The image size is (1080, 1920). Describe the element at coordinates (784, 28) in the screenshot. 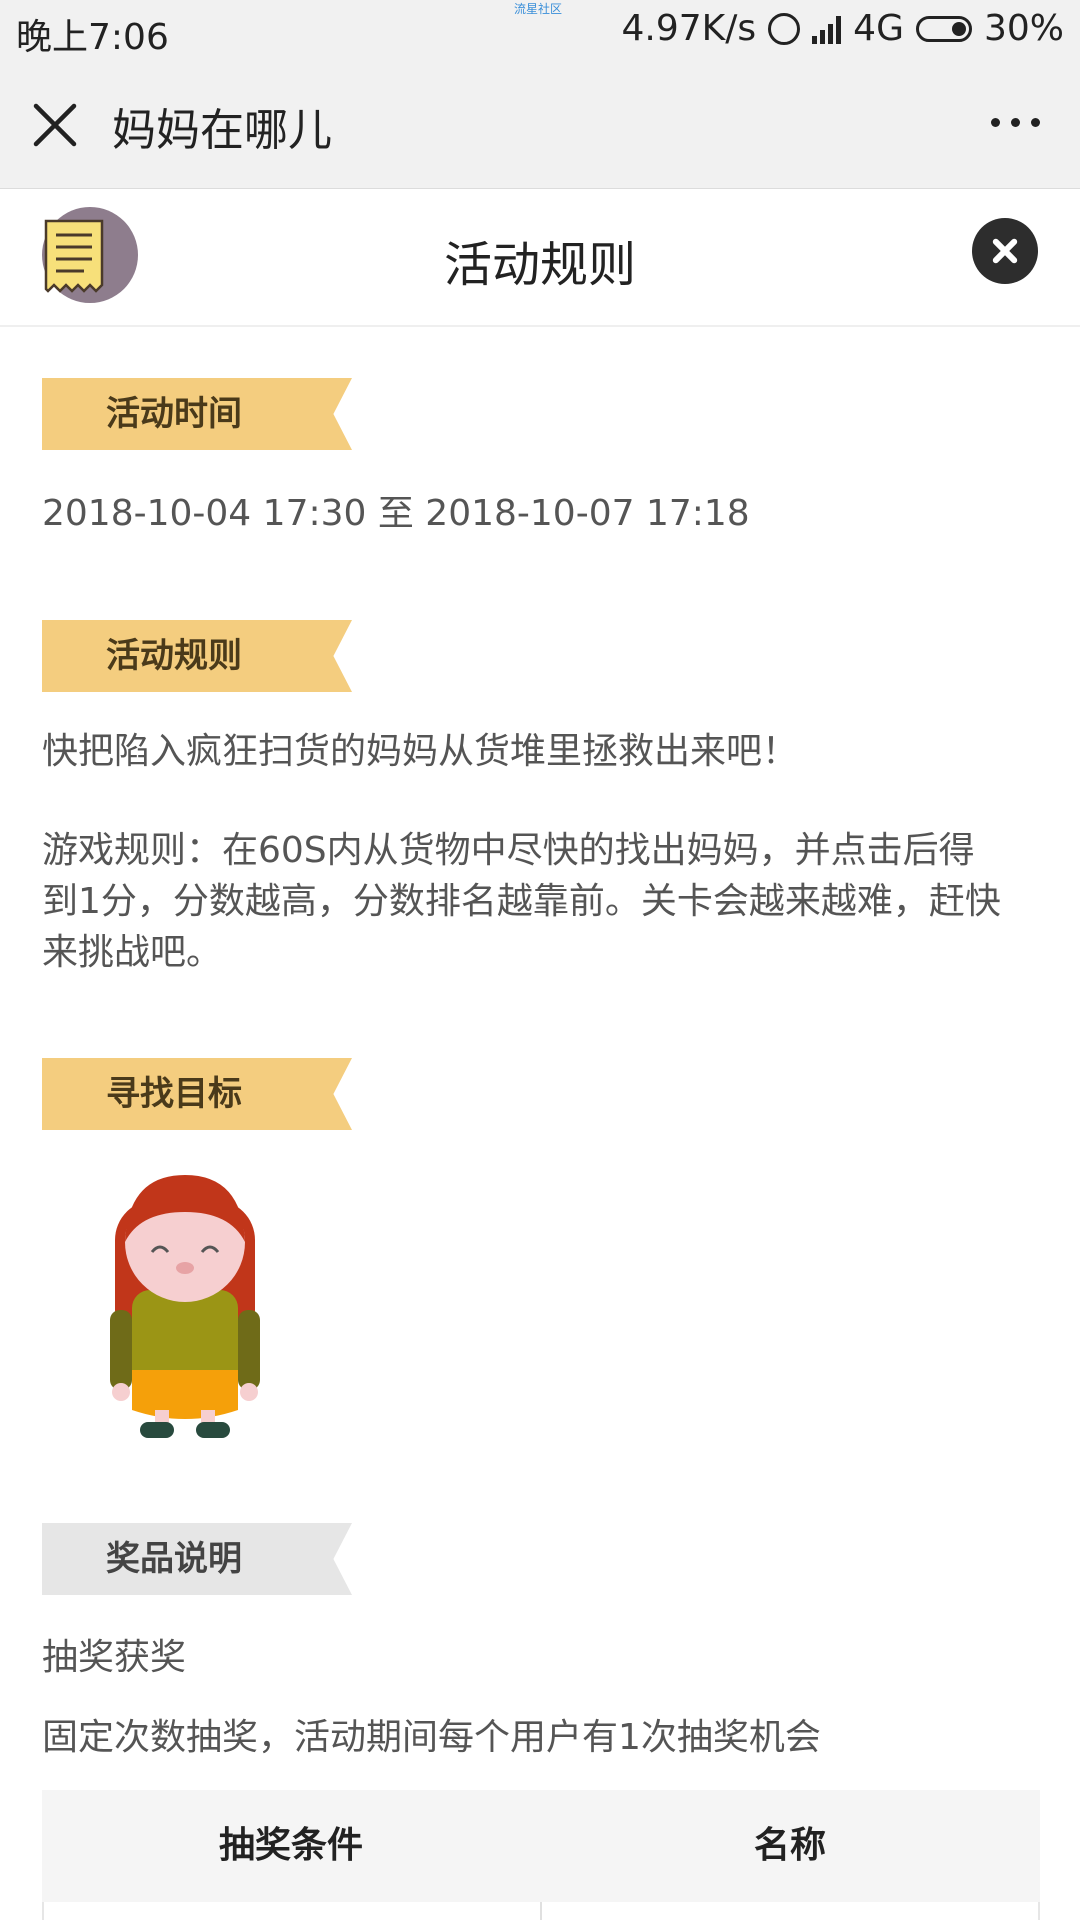

I see `alarm-icon` at that location.